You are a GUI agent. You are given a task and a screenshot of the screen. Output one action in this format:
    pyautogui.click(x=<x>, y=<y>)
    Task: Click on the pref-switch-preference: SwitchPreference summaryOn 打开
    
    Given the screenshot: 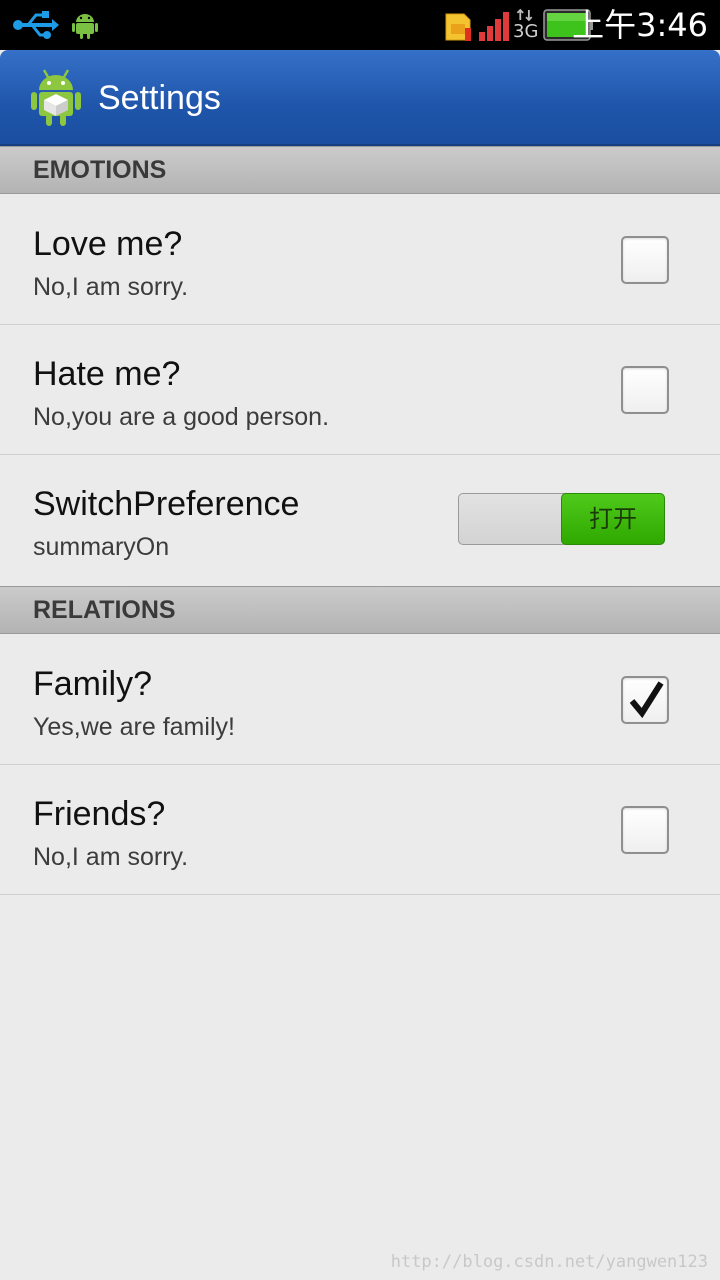 What is the action you would take?
    pyautogui.click(x=360, y=520)
    